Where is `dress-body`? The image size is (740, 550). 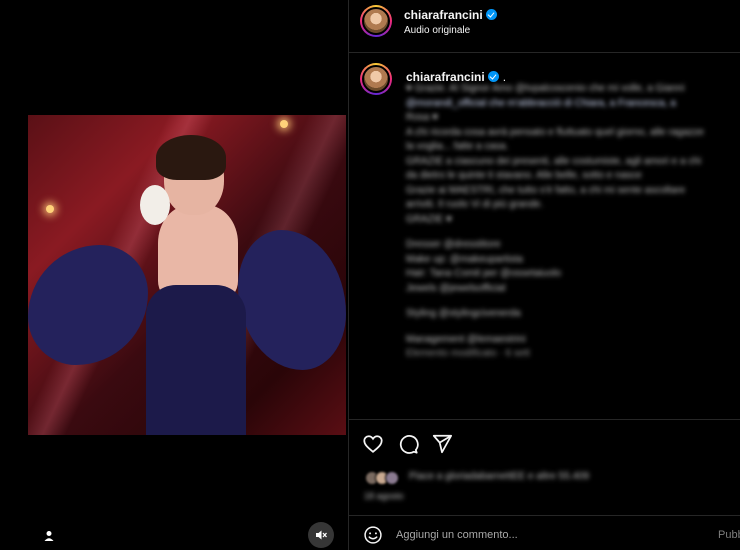 dress-body is located at coordinates (196, 360).